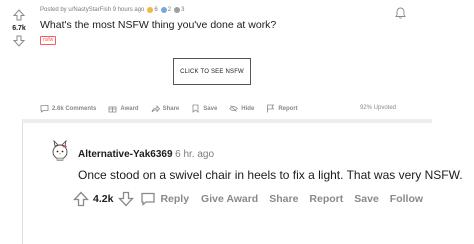 The image size is (474, 244). I want to click on reply-button: Reply, so click(164, 199).